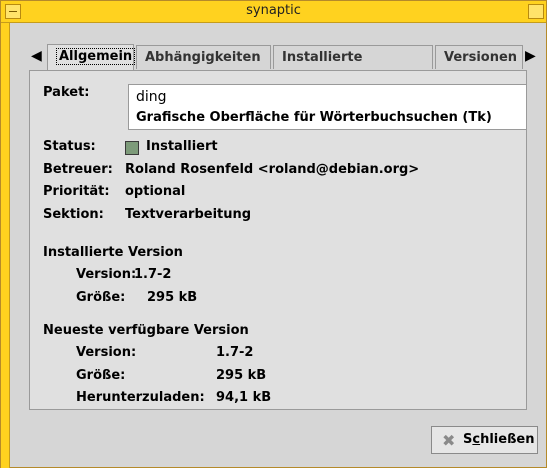  What do you see at coordinates (530, 56) in the screenshot?
I see `tab-scroll-right-icon: ▶` at bounding box center [530, 56].